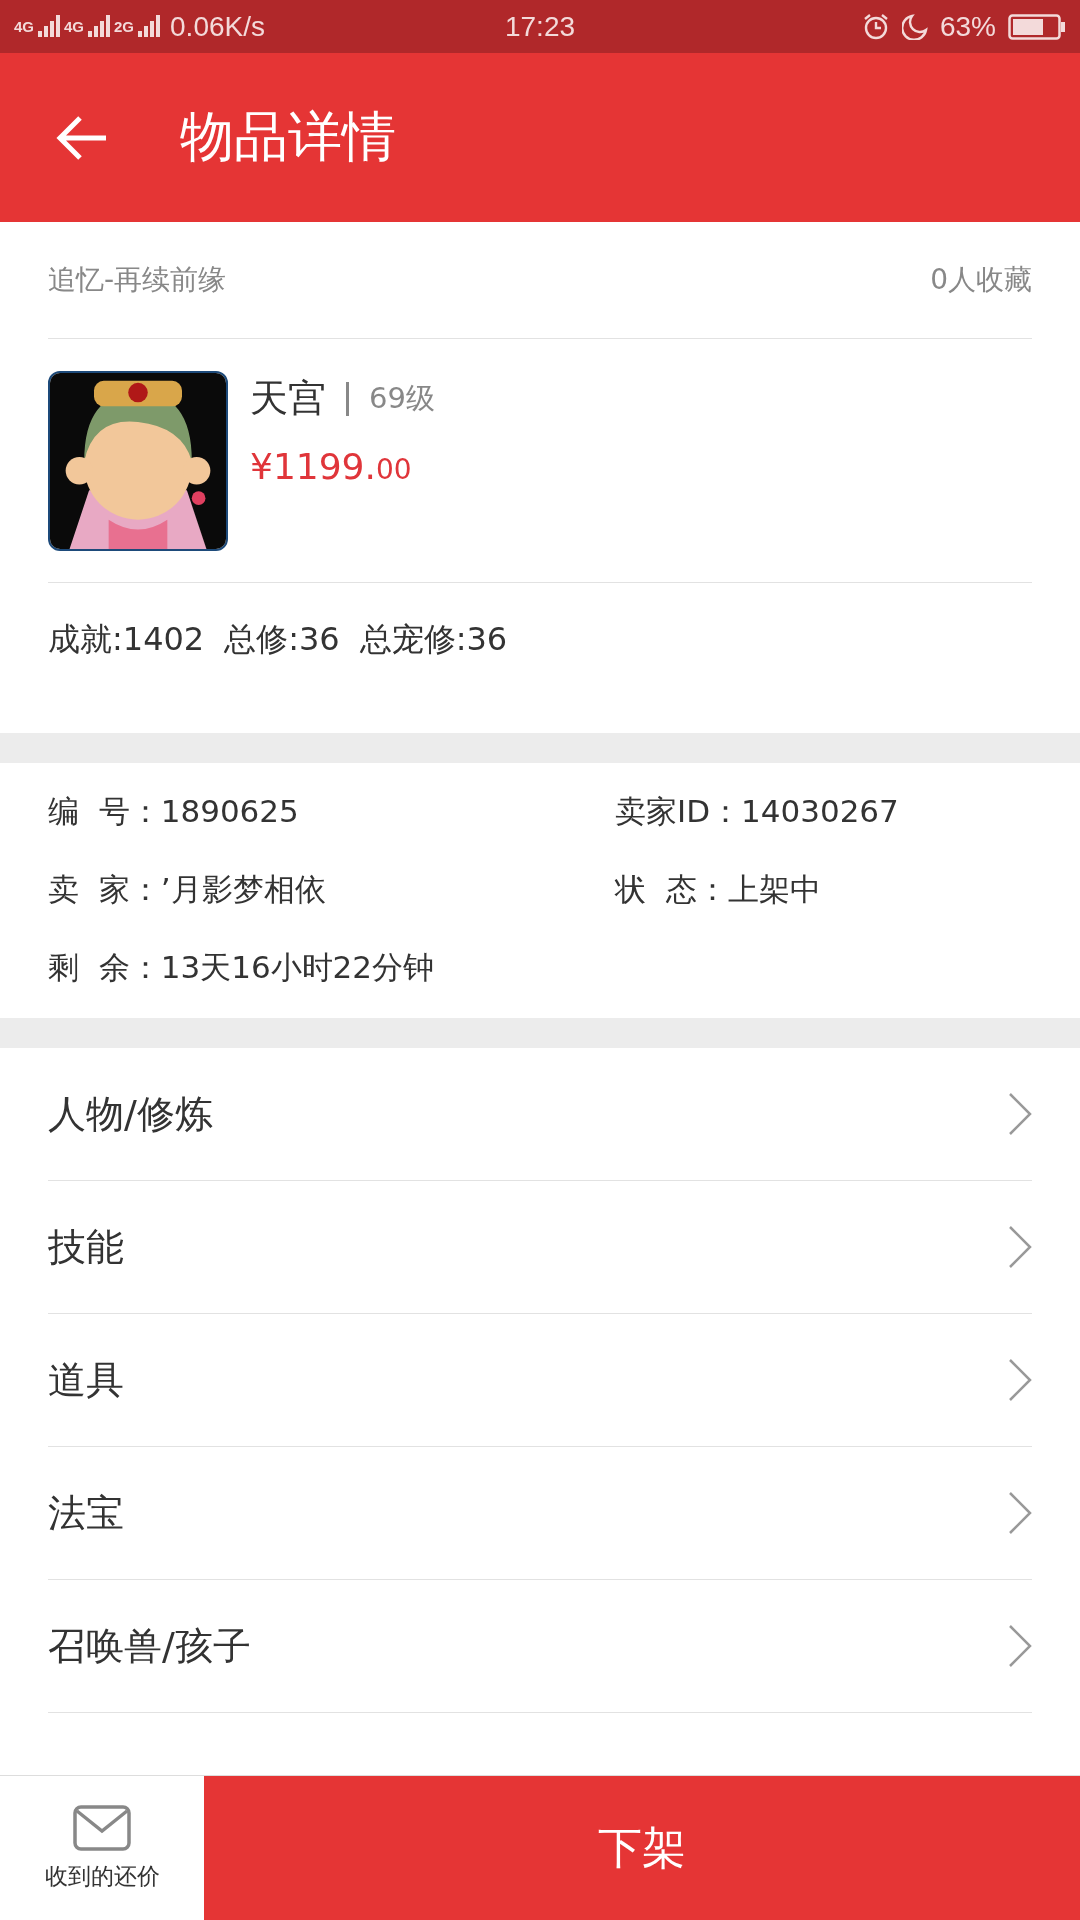 Image resolution: width=1080 pixels, height=1920 pixels. I want to click on info-text: 卖家ID：14030267, so click(757, 811).